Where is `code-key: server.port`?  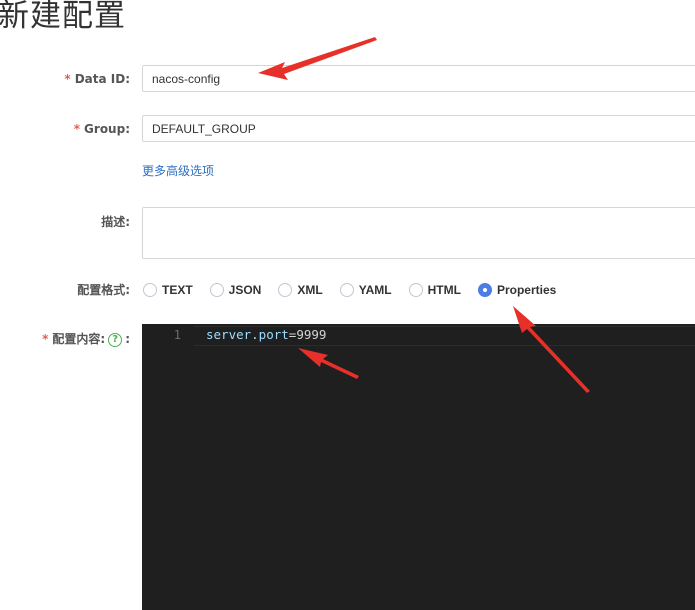
code-key: server.port is located at coordinates (247, 334).